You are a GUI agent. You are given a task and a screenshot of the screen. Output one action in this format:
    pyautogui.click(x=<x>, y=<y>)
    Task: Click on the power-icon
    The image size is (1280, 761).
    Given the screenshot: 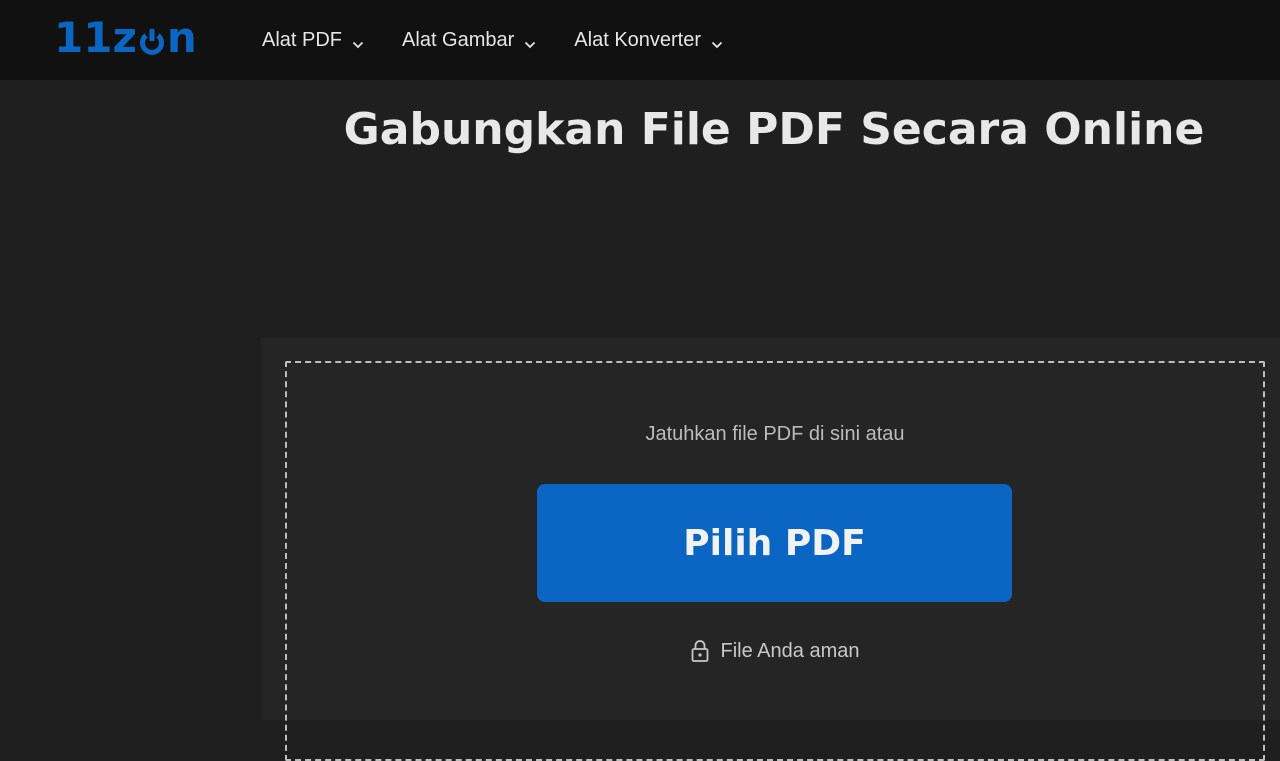 What is the action you would take?
    pyautogui.click(x=152, y=42)
    